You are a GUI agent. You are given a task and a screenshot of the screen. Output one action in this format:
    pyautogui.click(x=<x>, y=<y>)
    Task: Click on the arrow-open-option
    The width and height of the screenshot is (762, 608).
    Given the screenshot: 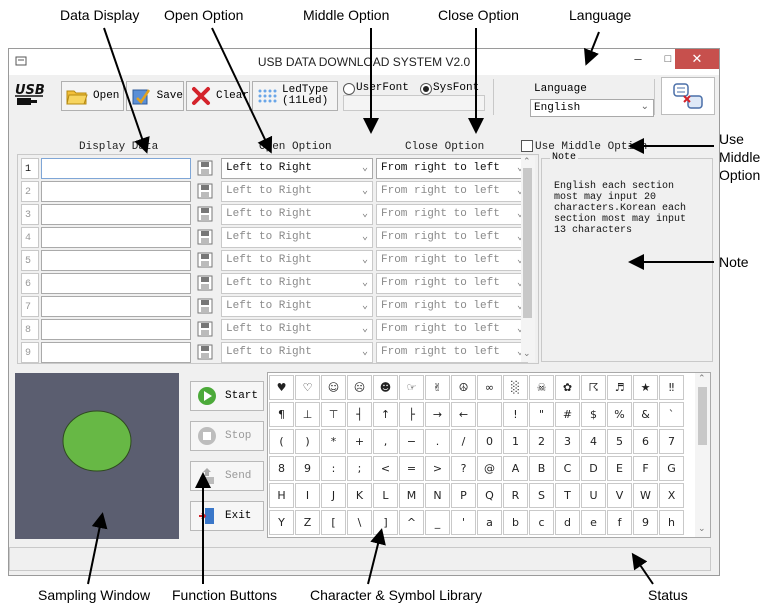 What is the action you would take?
    pyautogui.click(x=242, y=90)
    